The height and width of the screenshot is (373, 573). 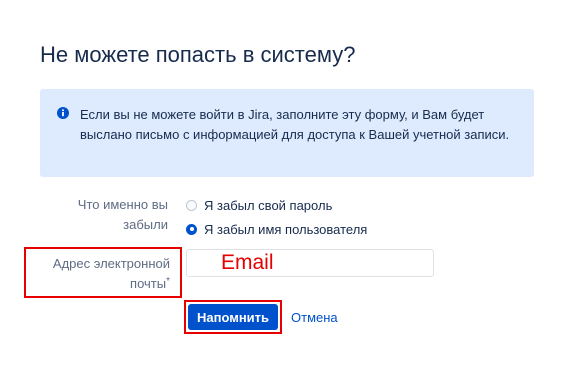 I want to click on cancel-link: Отмена, so click(x=314, y=317).